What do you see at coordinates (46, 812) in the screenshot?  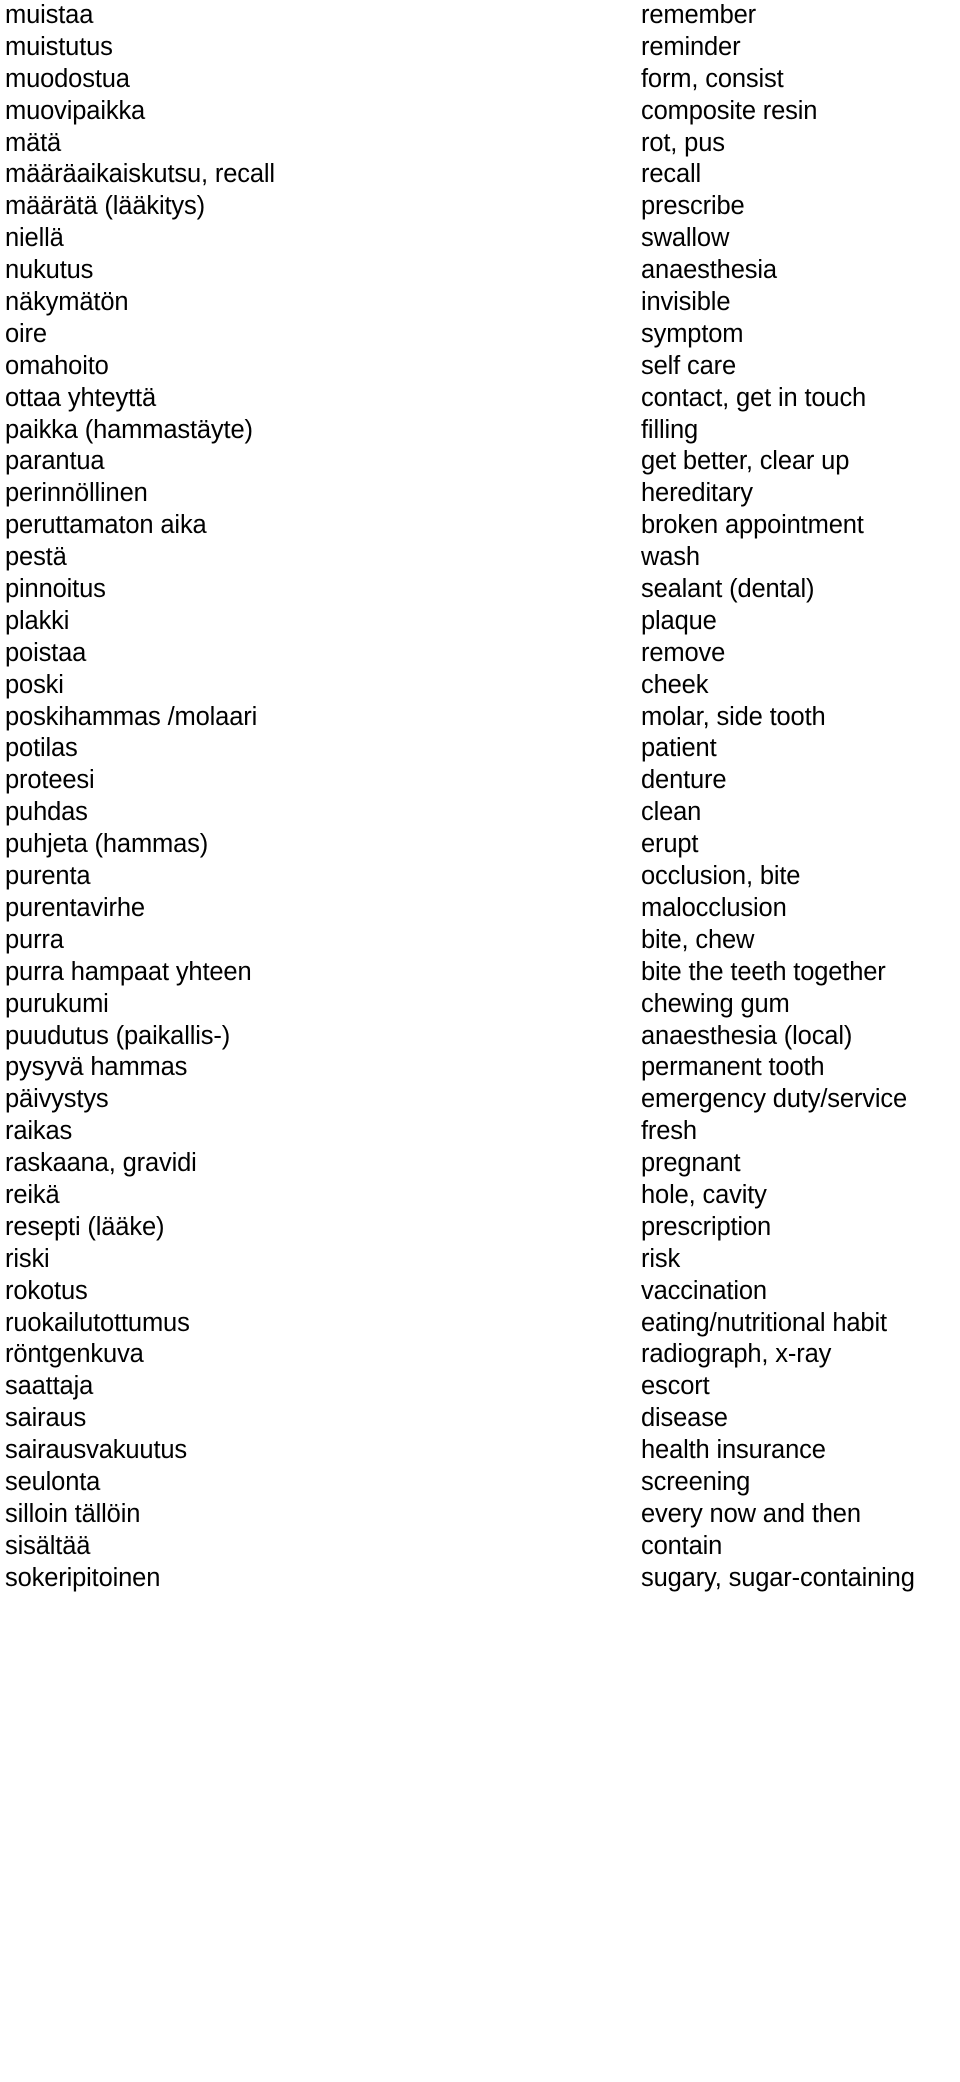 I see `glossary-term: puhdas` at bounding box center [46, 812].